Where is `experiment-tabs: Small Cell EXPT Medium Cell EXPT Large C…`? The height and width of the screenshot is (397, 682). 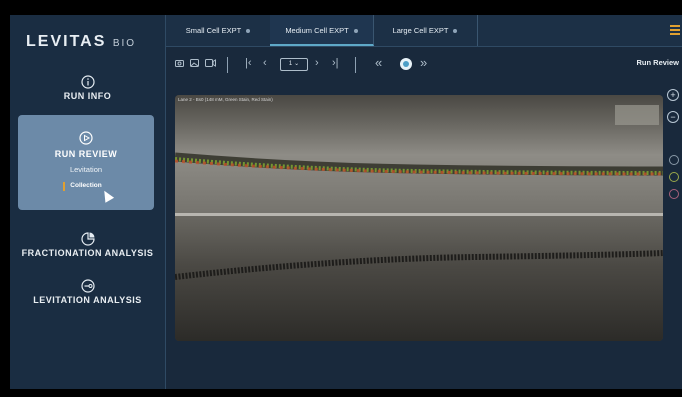
experiment-tabs: Small Cell EXPT Medium Cell EXPT Large C… is located at coordinates (424, 31).